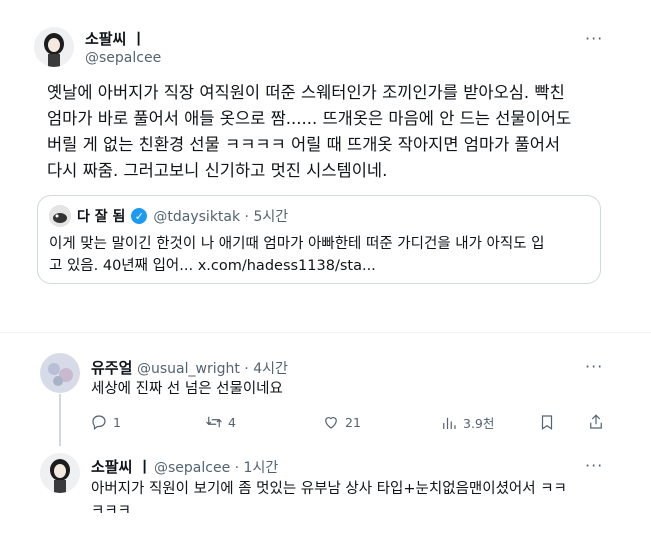 The height and width of the screenshot is (537, 651). What do you see at coordinates (139, 216) in the screenshot?
I see `verified-badge-icon: ✓` at bounding box center [139, 216].